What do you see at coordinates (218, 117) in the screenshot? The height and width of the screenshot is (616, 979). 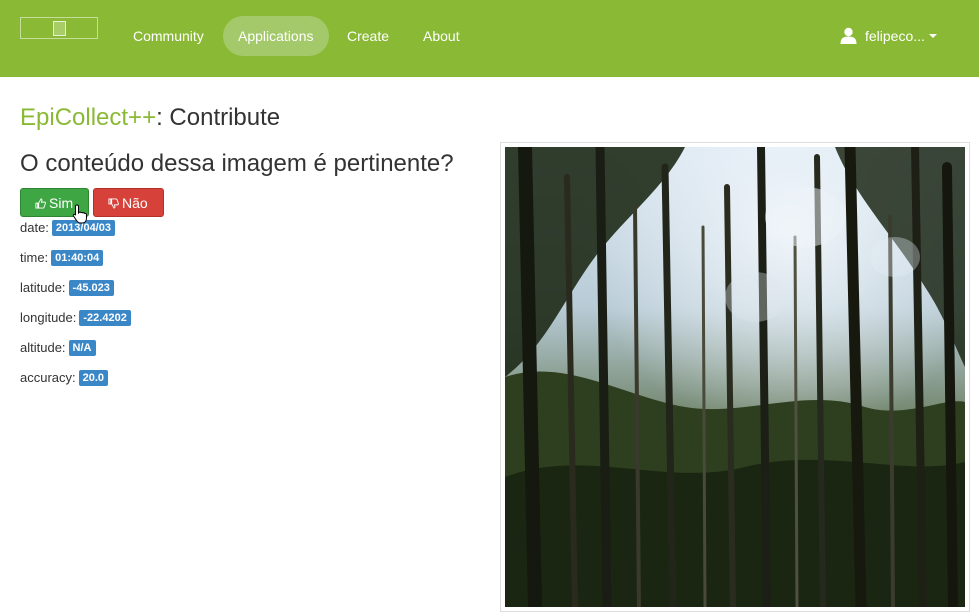 I see `title-suffix: : Contribute` at bounding box center [218, 117].